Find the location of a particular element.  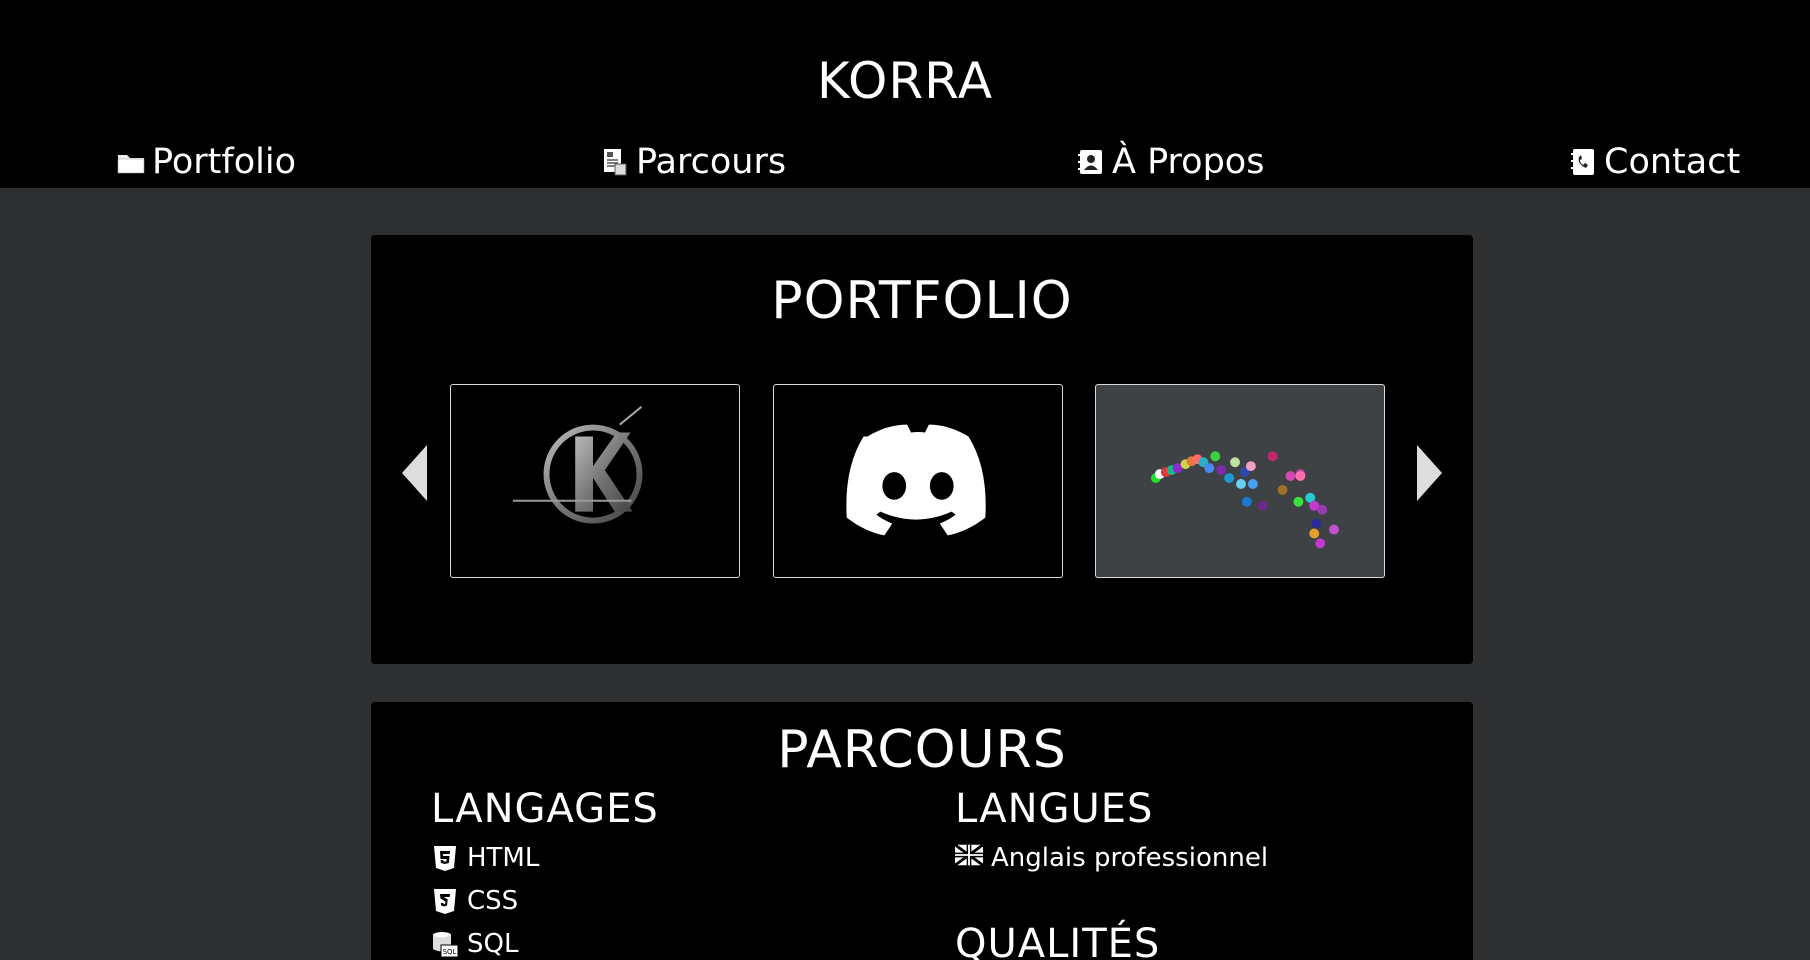

langages-column: LANGAGES HTML CSS SQL SQL is located at coordinates (545, 873).